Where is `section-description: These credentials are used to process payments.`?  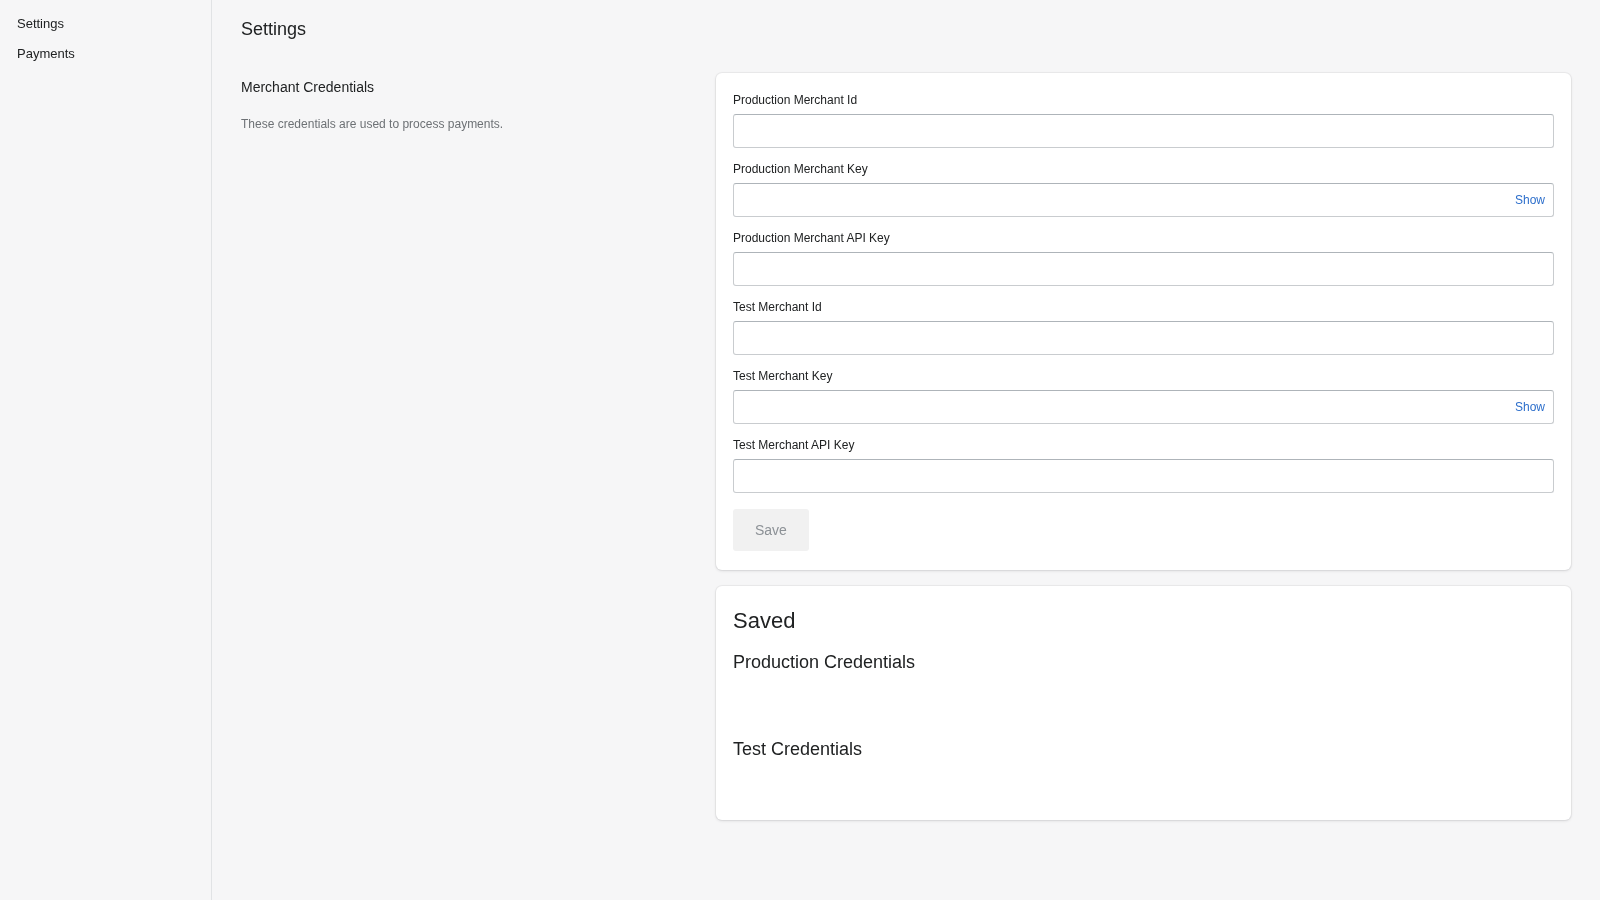
section-description: These credentials are used to process payments. is located at coordinates (373, 124).